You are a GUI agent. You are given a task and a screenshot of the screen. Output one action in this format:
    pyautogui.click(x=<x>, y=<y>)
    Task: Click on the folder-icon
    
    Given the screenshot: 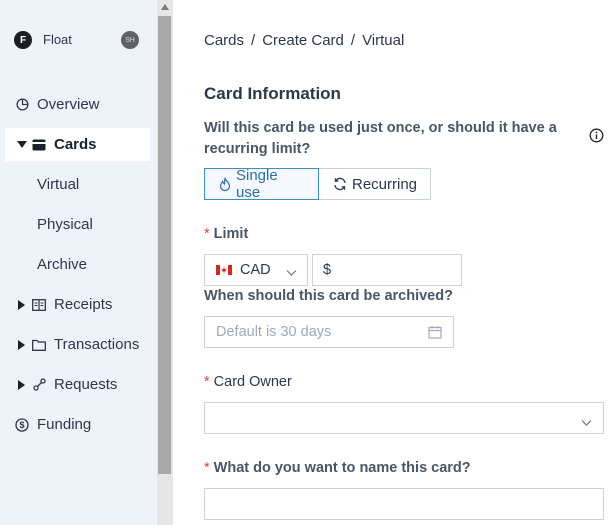 What is the action you would take?
    pyautogui.click(x=39, y=345)
    